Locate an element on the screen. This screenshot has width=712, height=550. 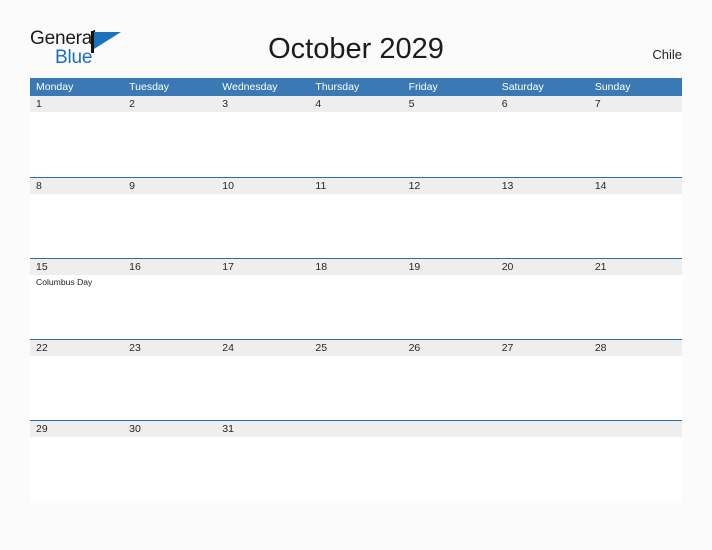
date-number: 31 is located at coordinates (262, 429).